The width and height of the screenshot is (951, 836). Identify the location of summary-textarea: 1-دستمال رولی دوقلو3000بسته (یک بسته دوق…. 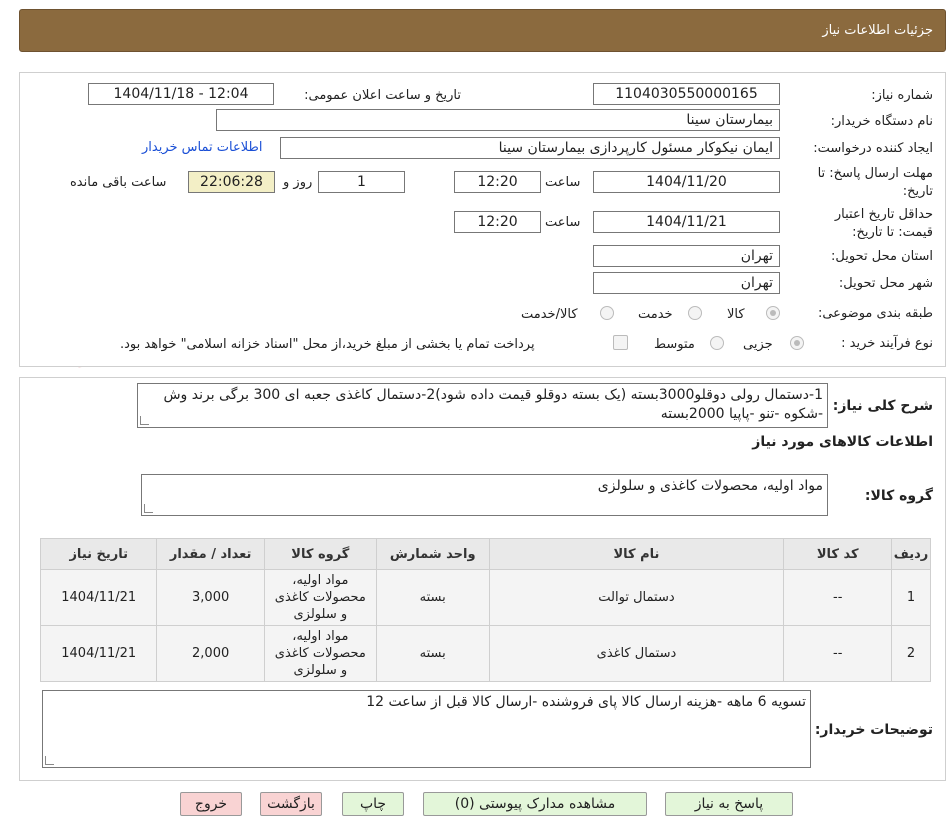
(482, 405).